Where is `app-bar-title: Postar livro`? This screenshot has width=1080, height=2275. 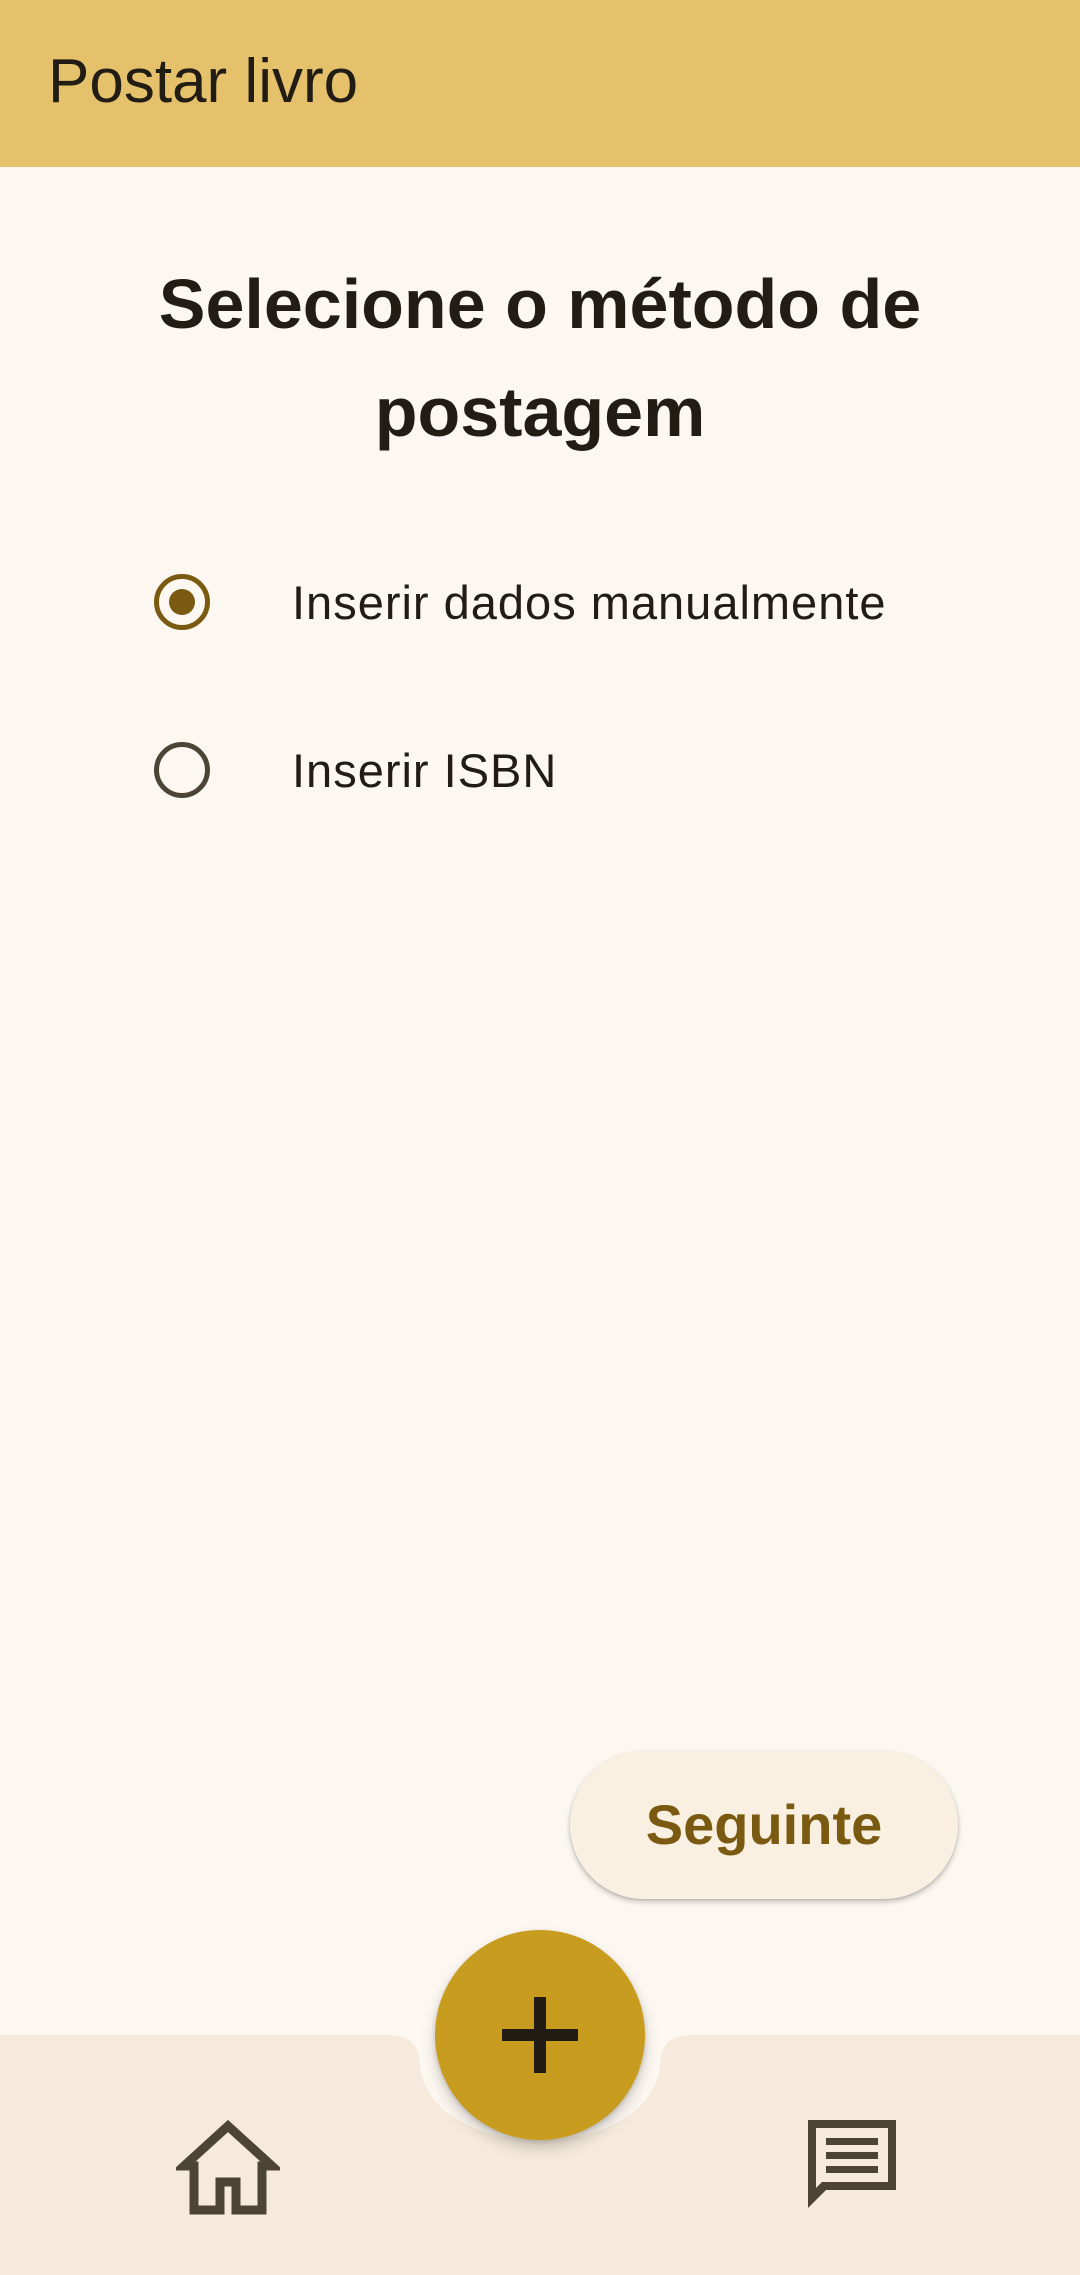 app-bar-title: Postar livro is located at coordinates (203, 81).